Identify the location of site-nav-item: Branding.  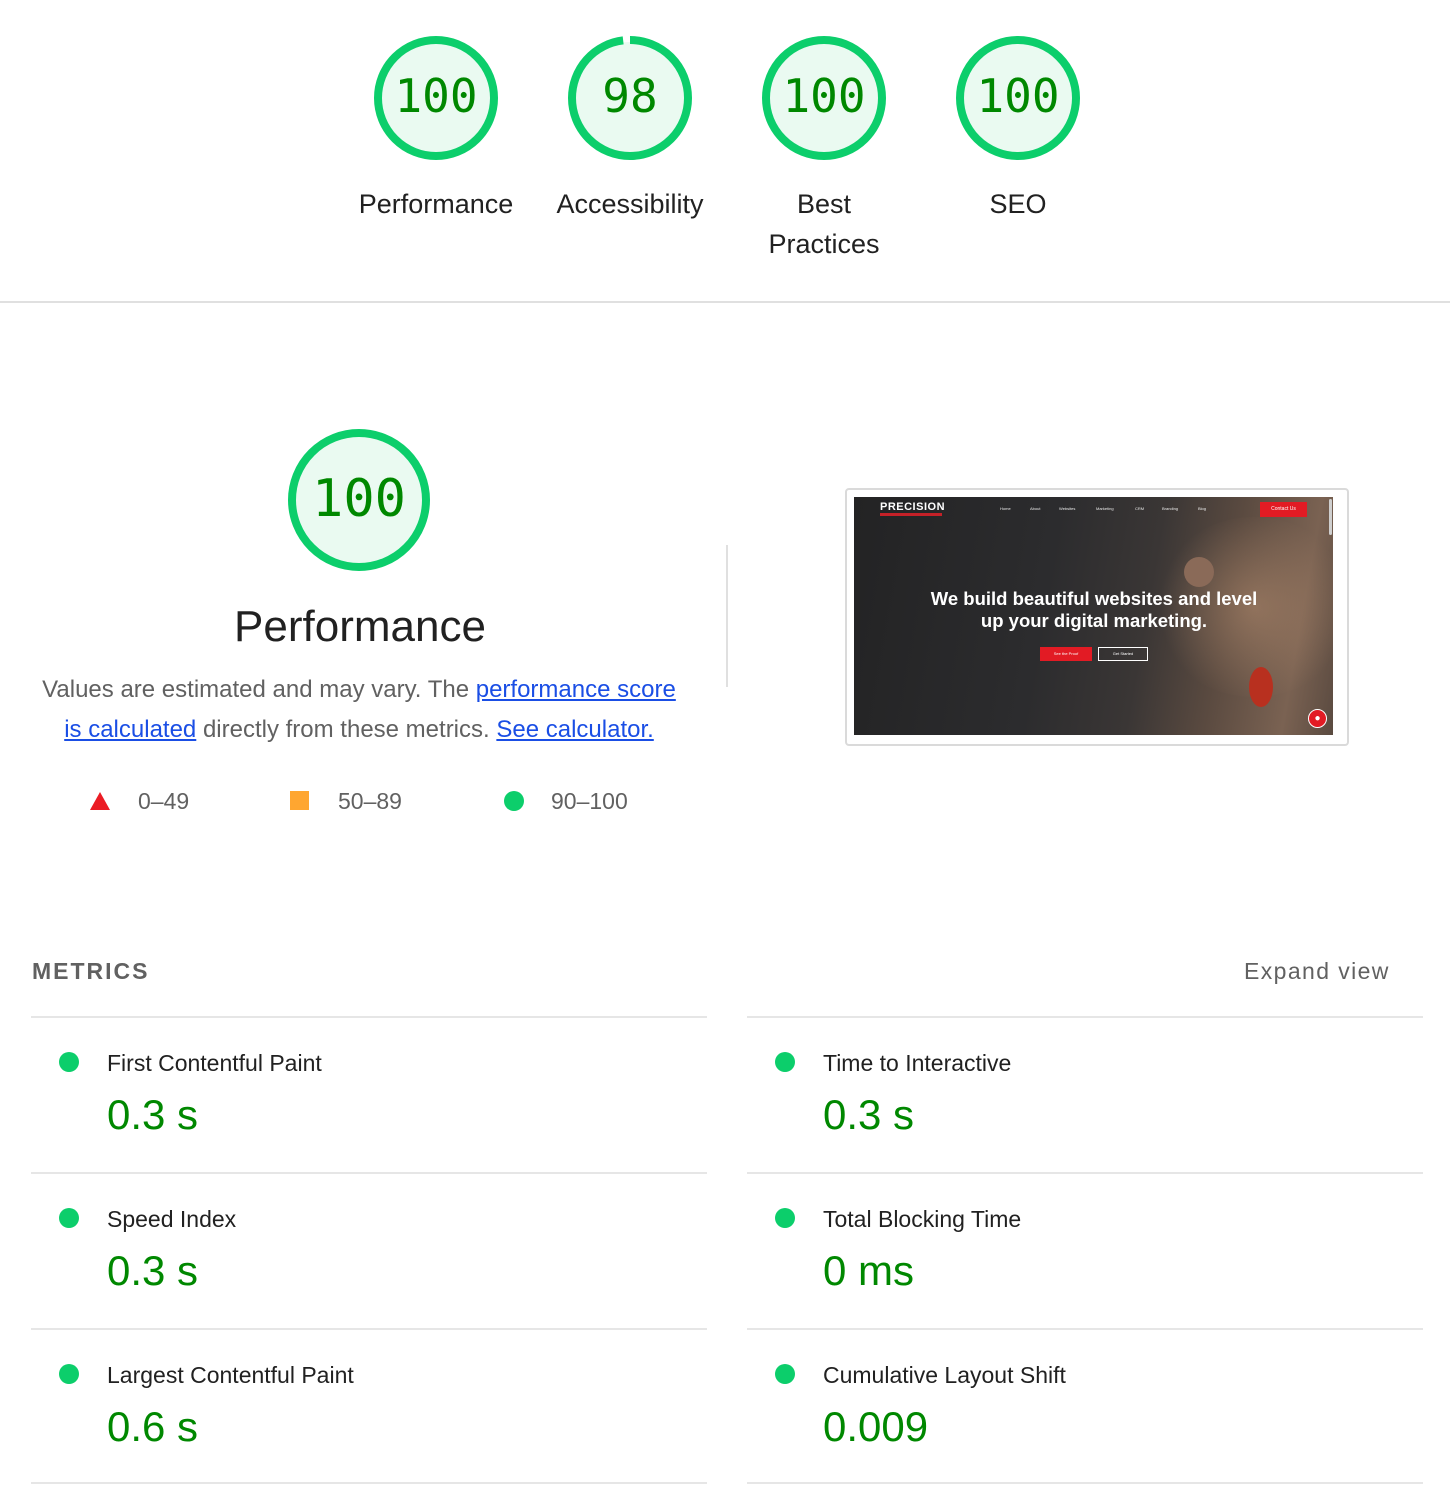
(1170, 508).